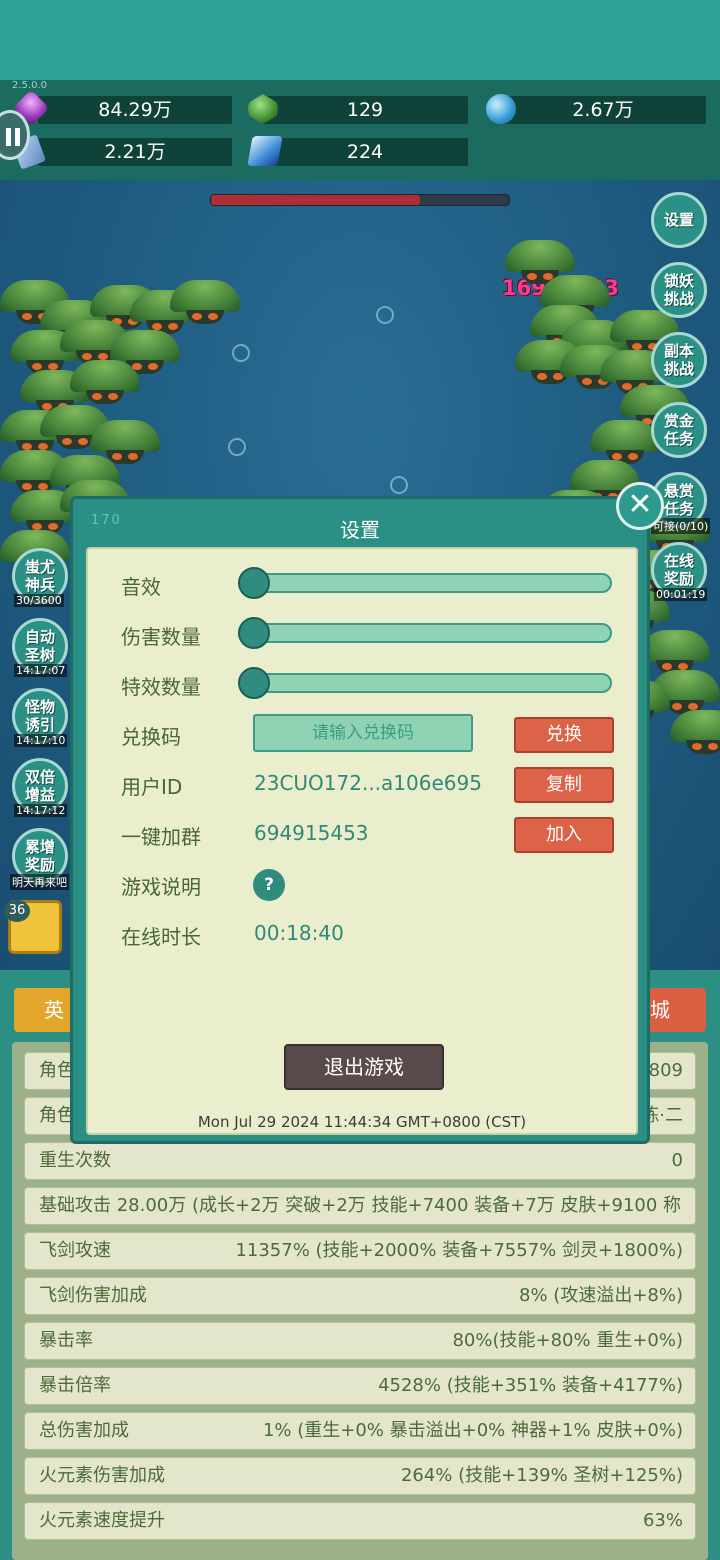  I want to click on timestamp: Mon Jul 29 2024 11:44:34 GMT+0800 (CST), so click(362, 1122).